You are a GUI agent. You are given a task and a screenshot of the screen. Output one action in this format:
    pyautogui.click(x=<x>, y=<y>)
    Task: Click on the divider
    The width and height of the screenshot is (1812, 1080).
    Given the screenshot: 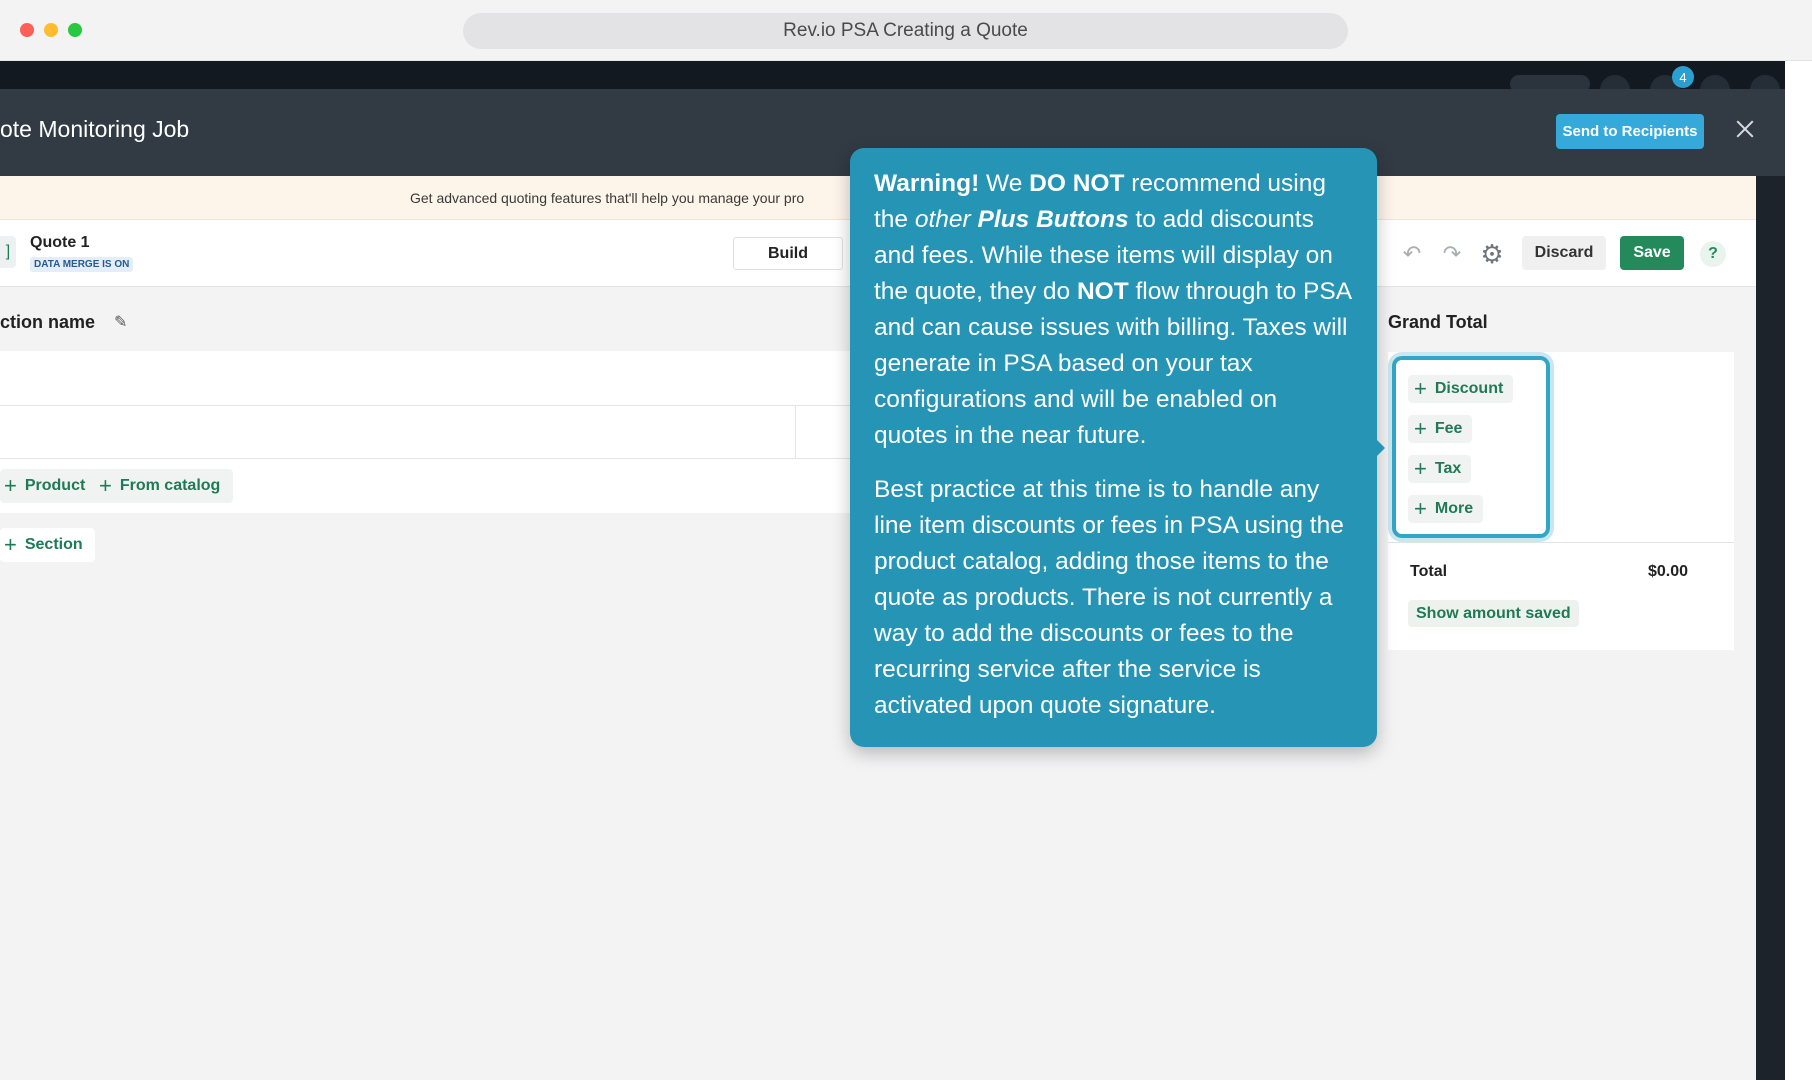 What is the action you would take?
    pyautogui.click(x=1561, y=542)
    